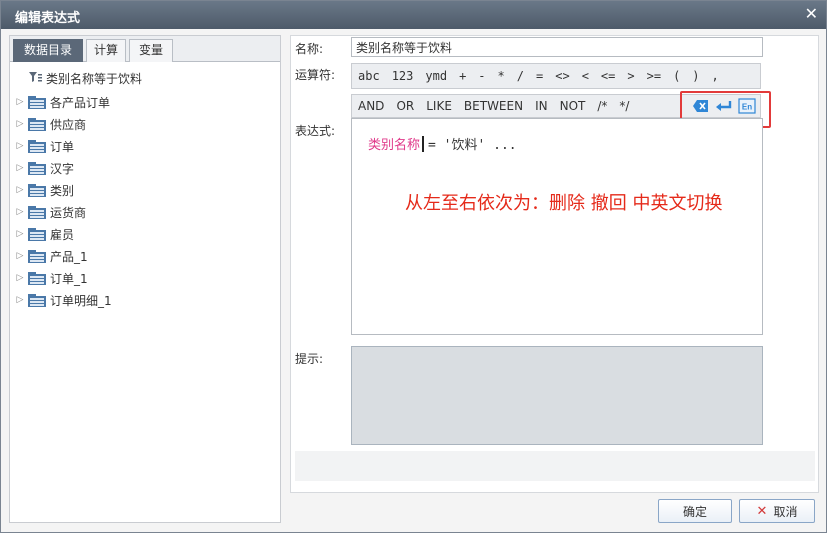 This screenshot has height=533, width=827. I want to click on tab-bar: 数据目录 计算 变量, so click(145, 49).